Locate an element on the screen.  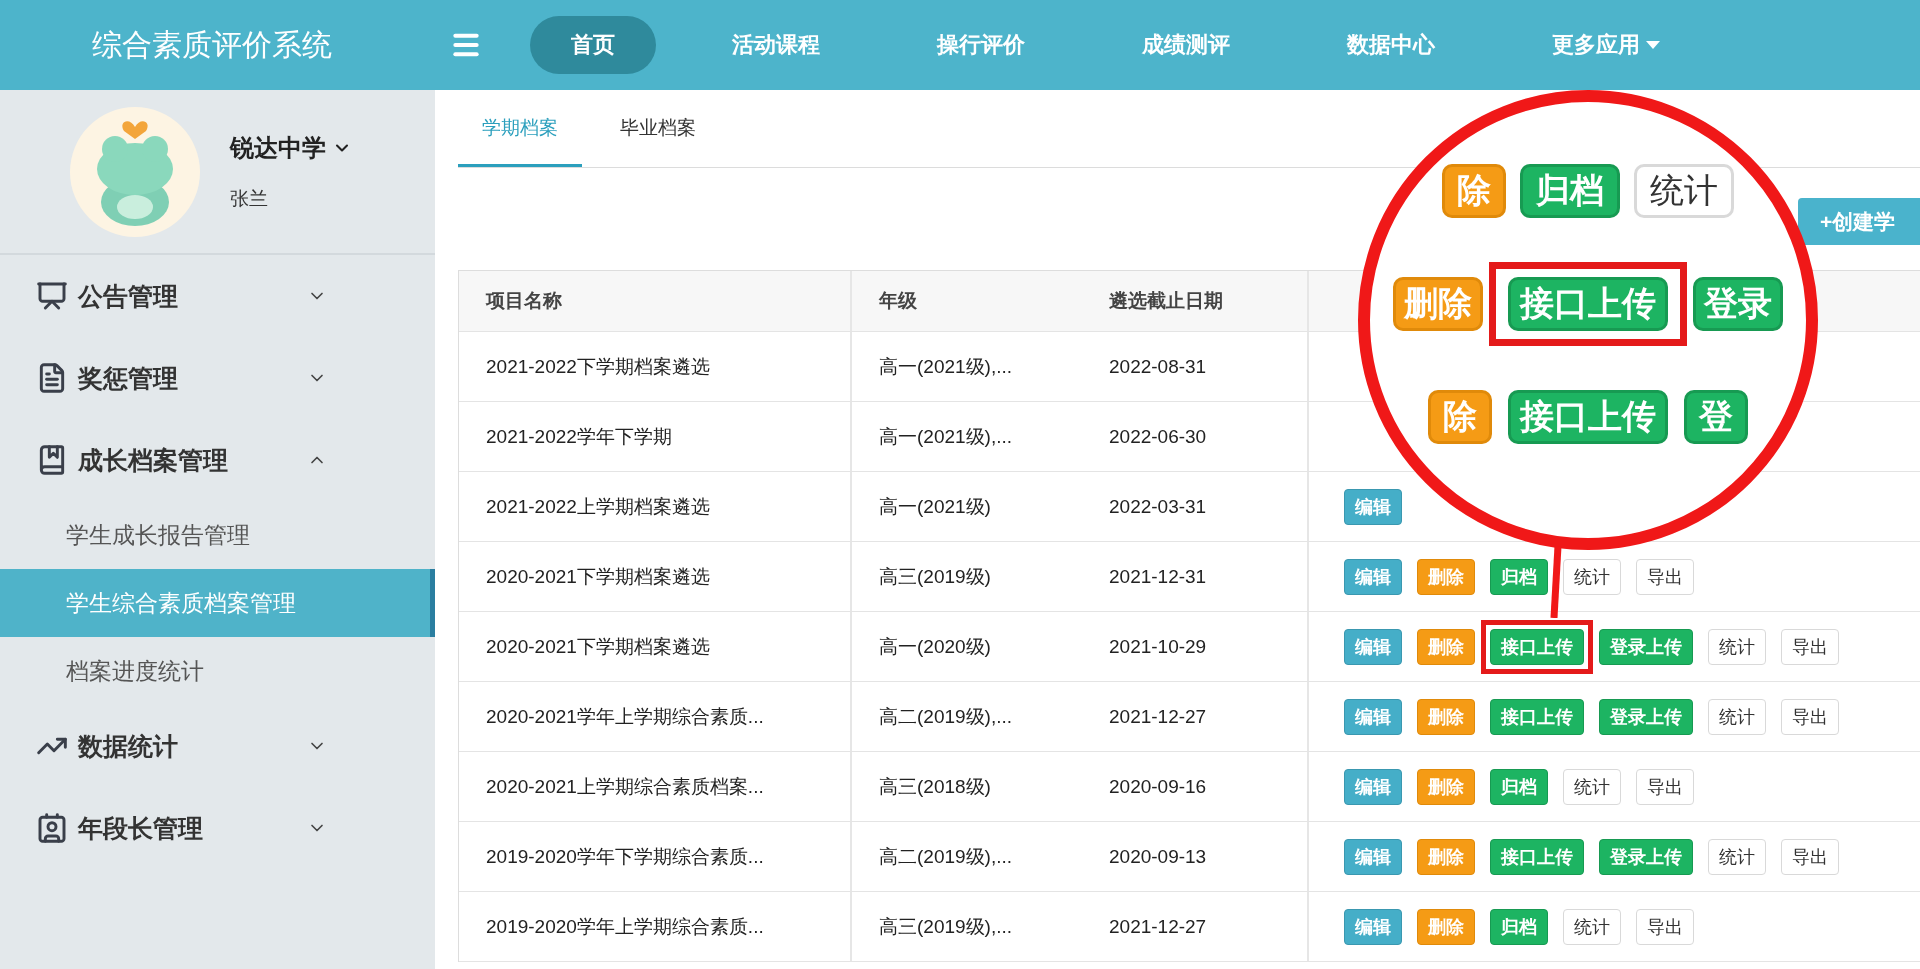
sidebar-item: 奖惩管理 is located at coordinates (217, 378).